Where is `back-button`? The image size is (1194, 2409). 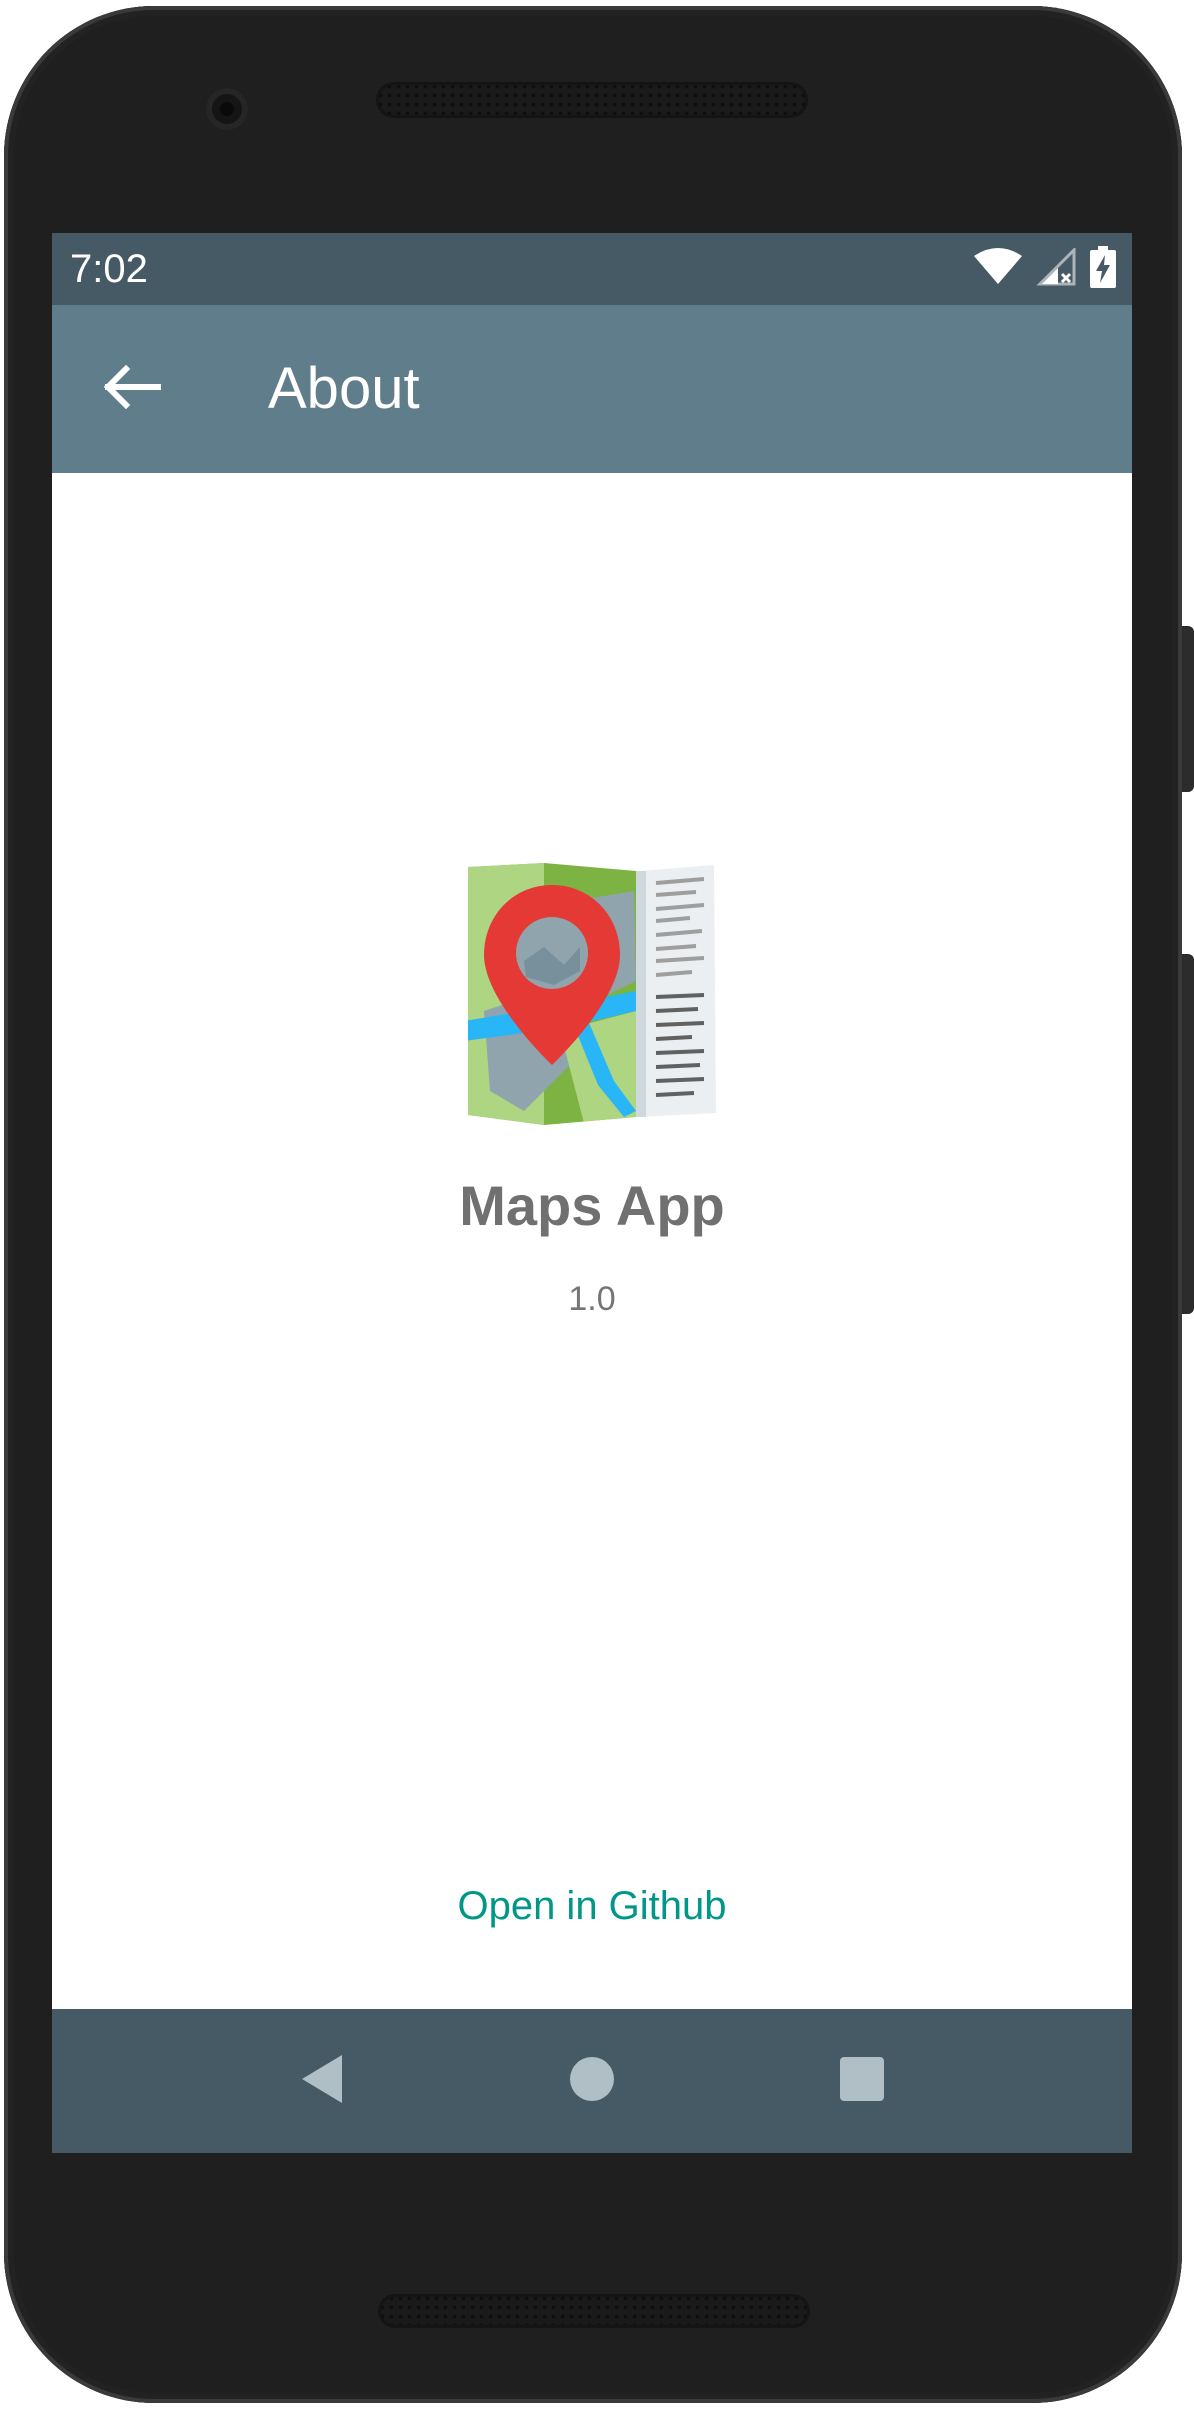
back-button is located at coordinates (132, 389).